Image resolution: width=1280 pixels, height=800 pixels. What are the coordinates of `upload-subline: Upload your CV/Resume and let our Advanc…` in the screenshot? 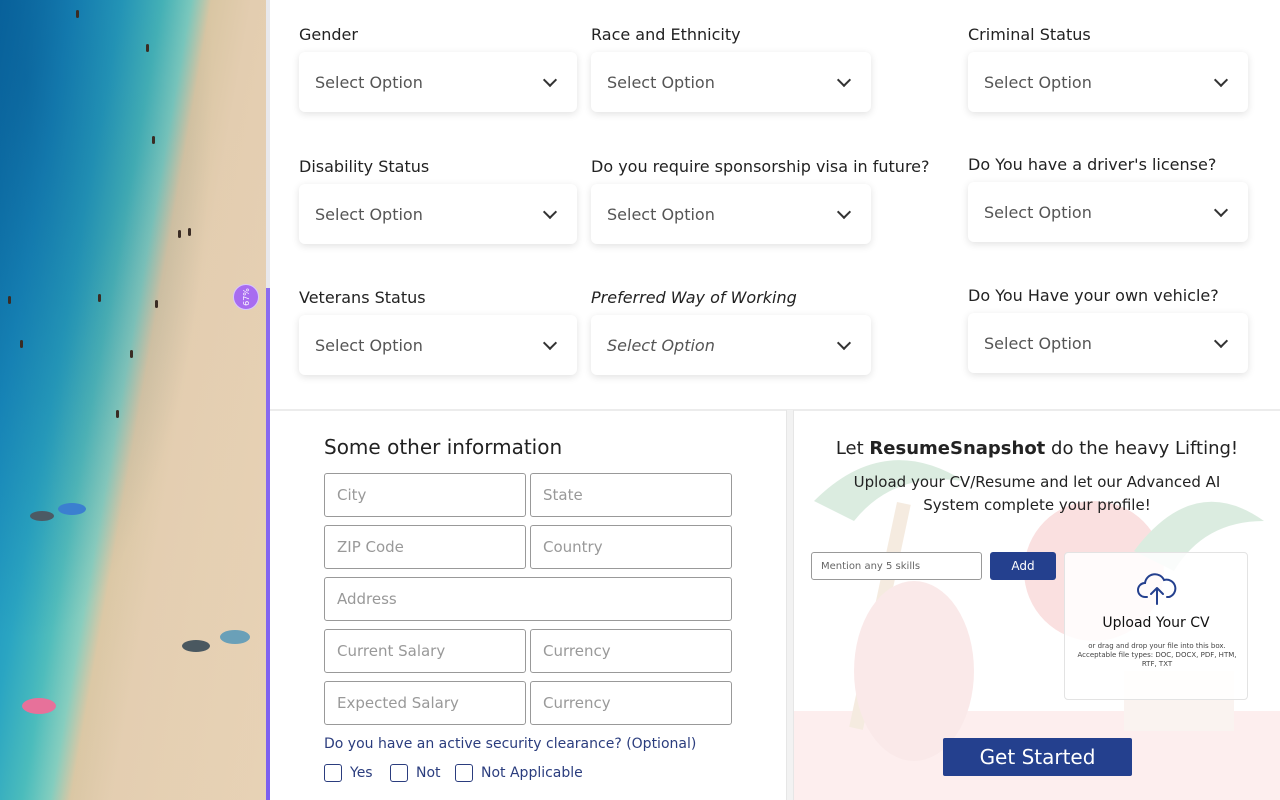 It's located at (1037, 493).